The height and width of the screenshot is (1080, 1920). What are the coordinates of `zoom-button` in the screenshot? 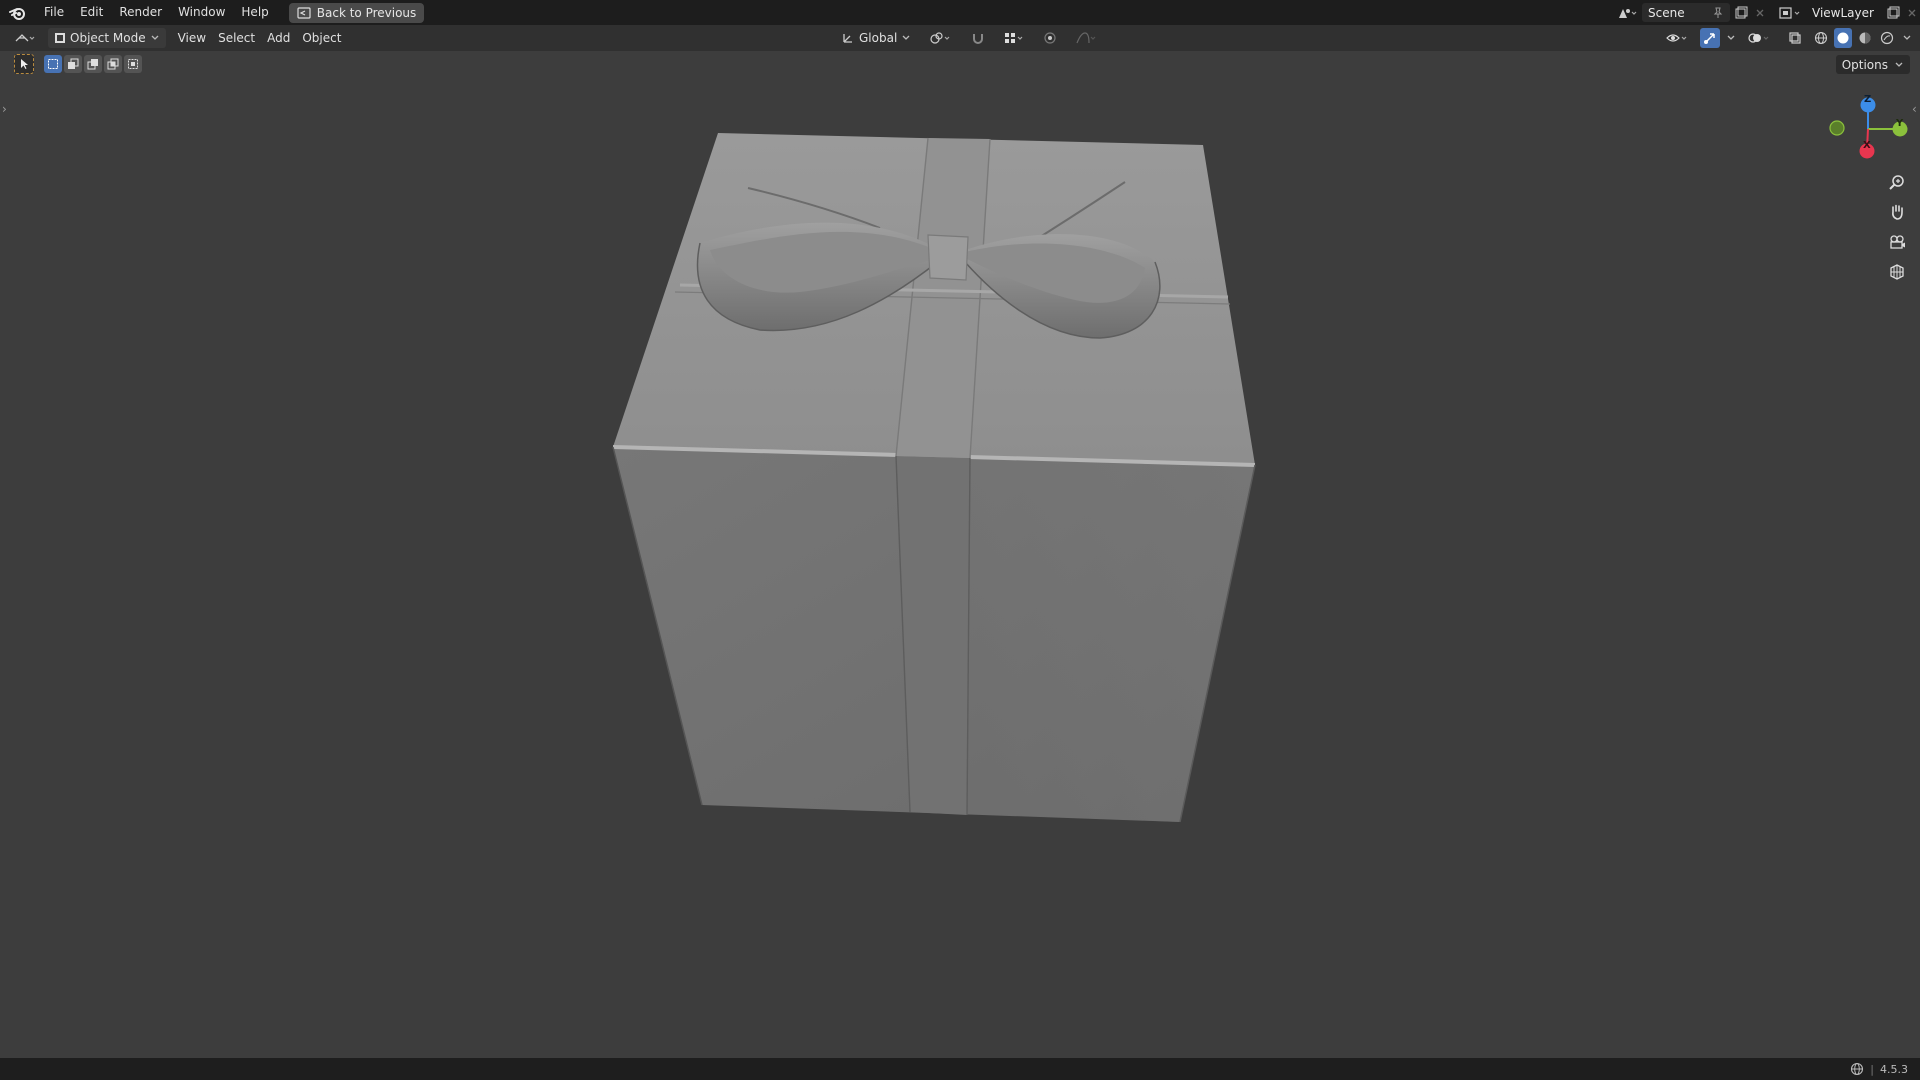 It's located at (1897, 183).